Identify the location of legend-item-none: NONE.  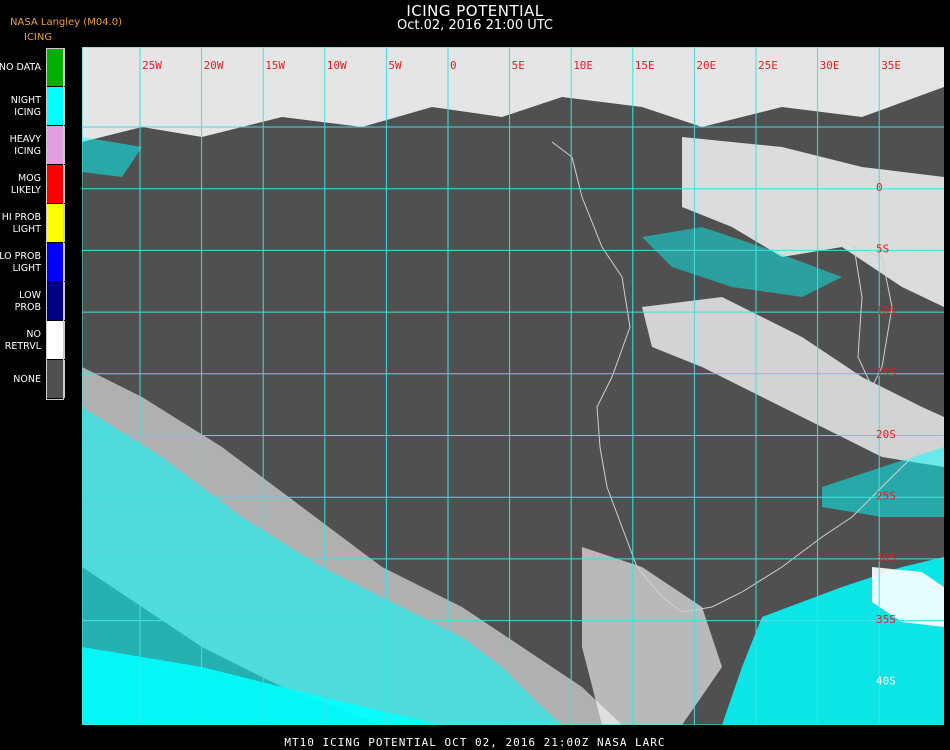
(33, 379).